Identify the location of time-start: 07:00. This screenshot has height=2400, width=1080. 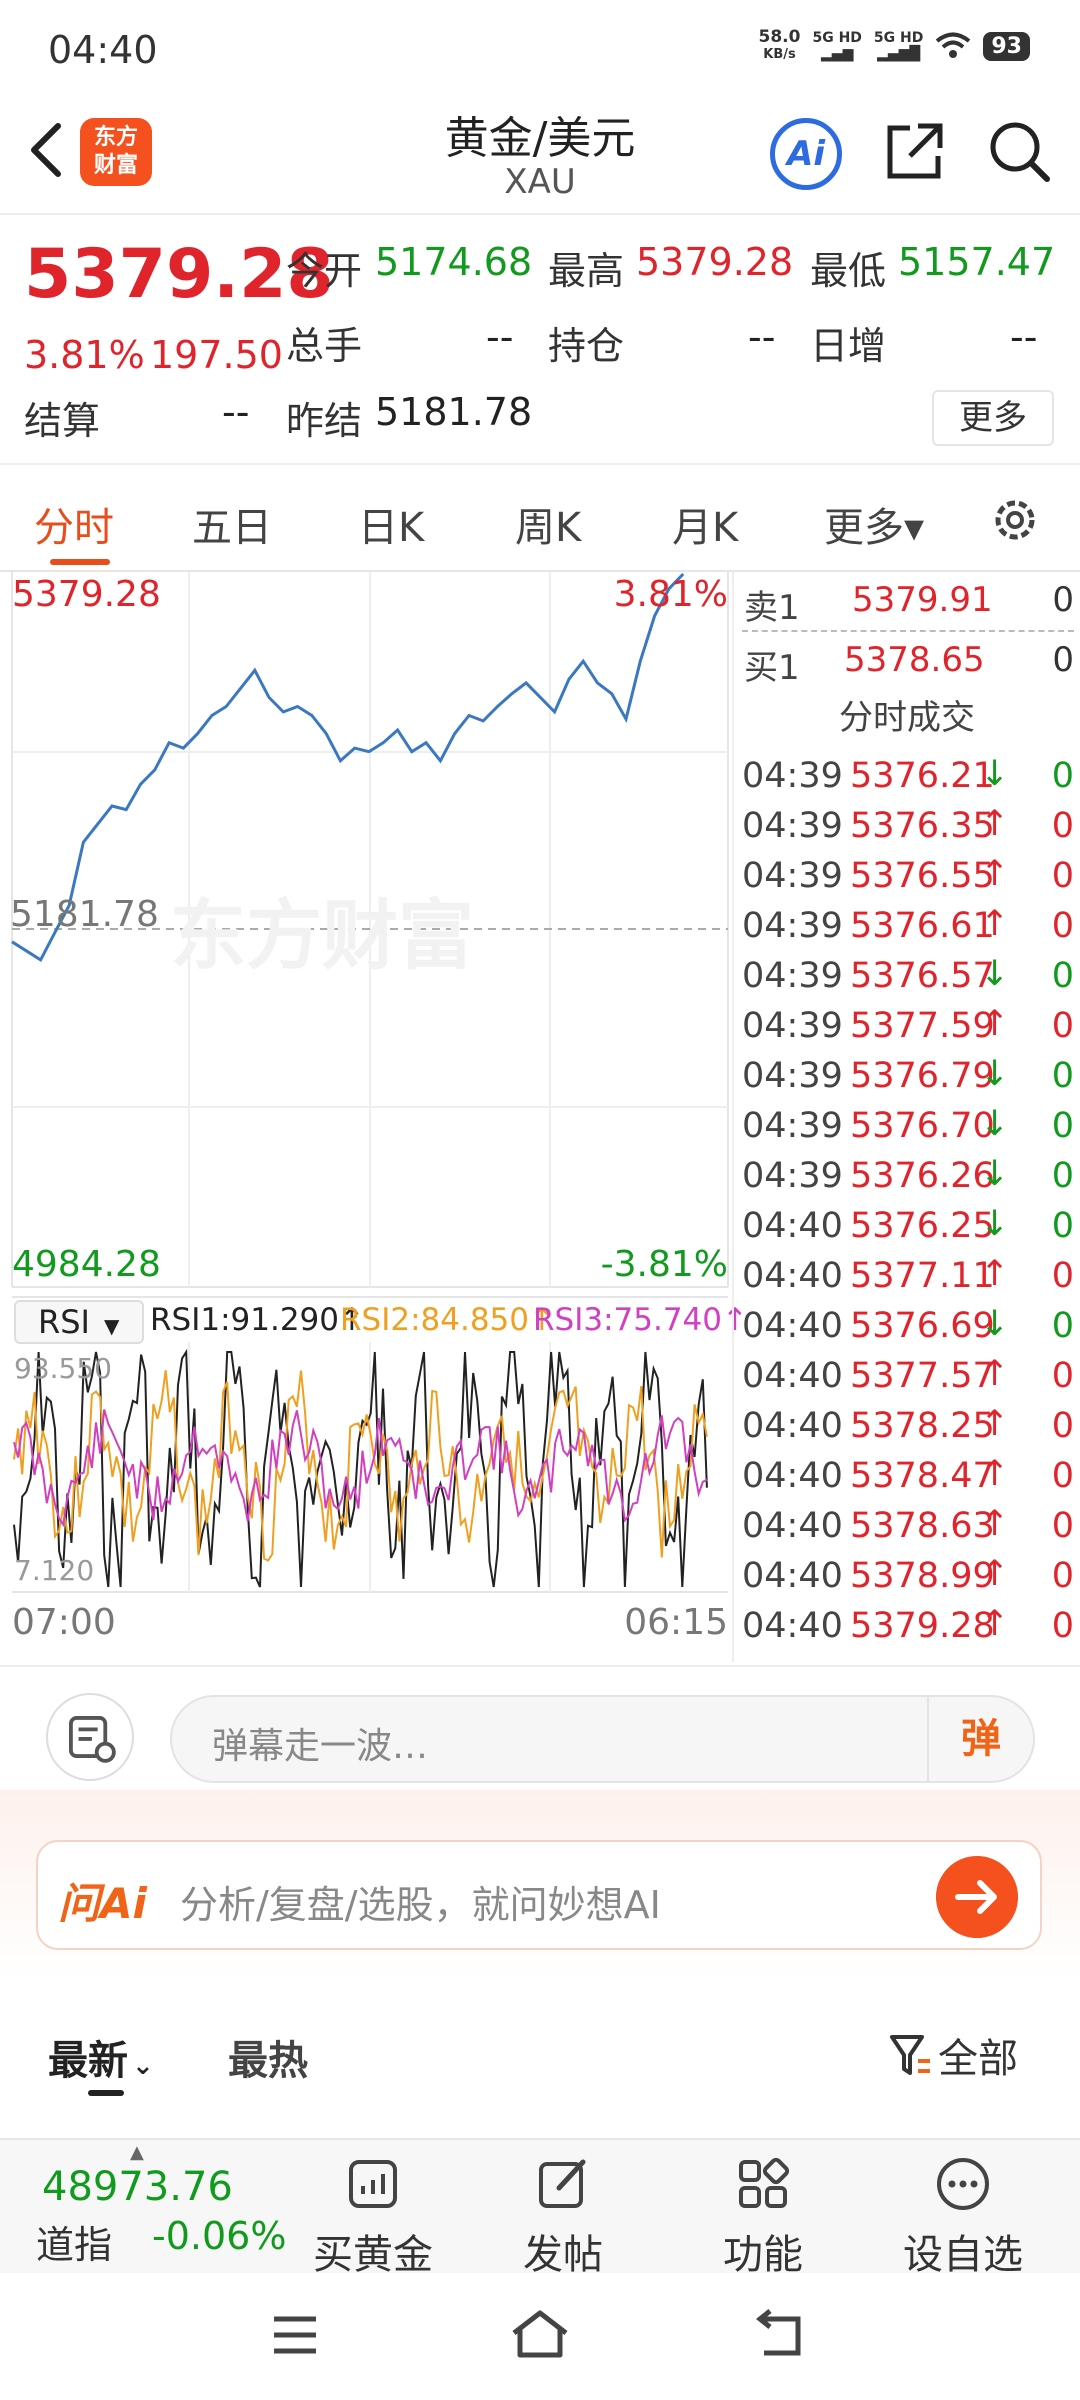
(64, 1622).